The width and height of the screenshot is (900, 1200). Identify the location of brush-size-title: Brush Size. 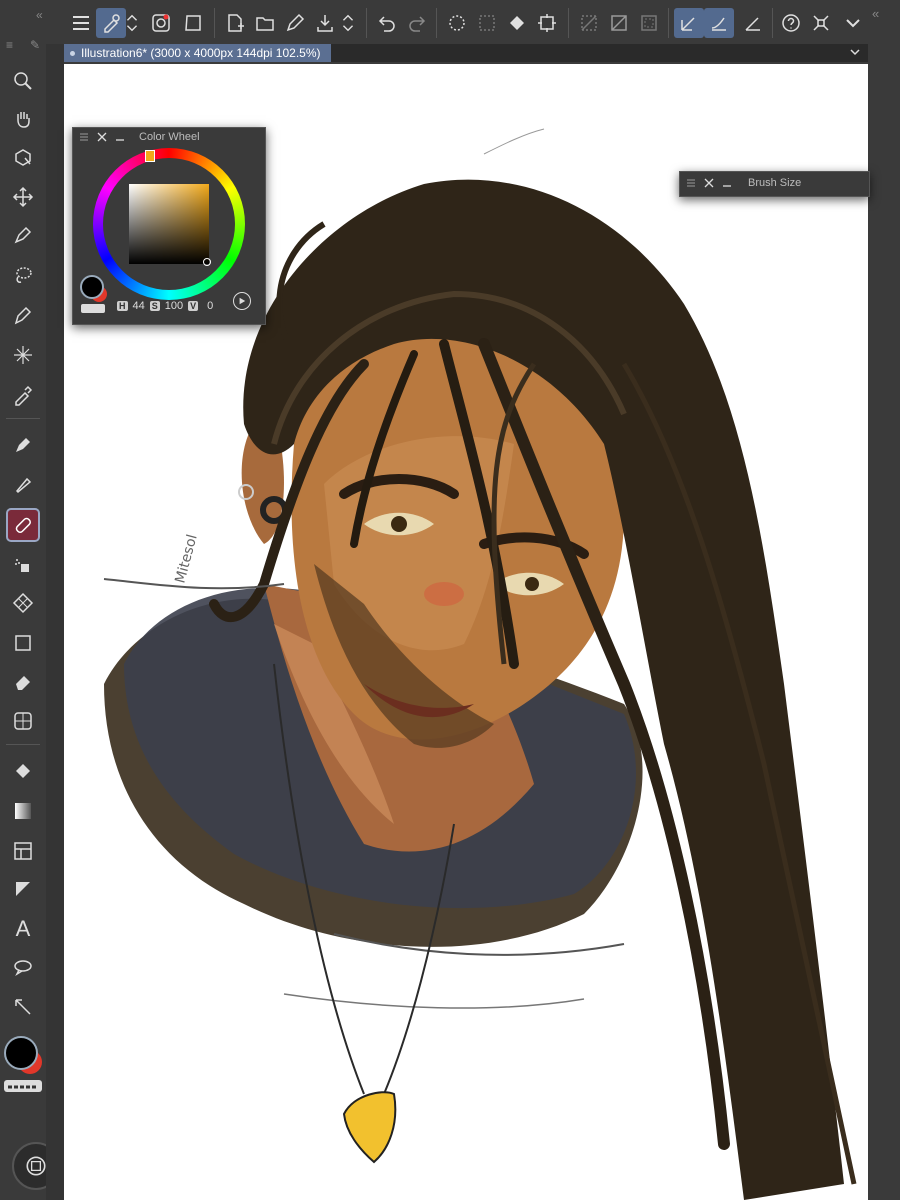
(775, 183).